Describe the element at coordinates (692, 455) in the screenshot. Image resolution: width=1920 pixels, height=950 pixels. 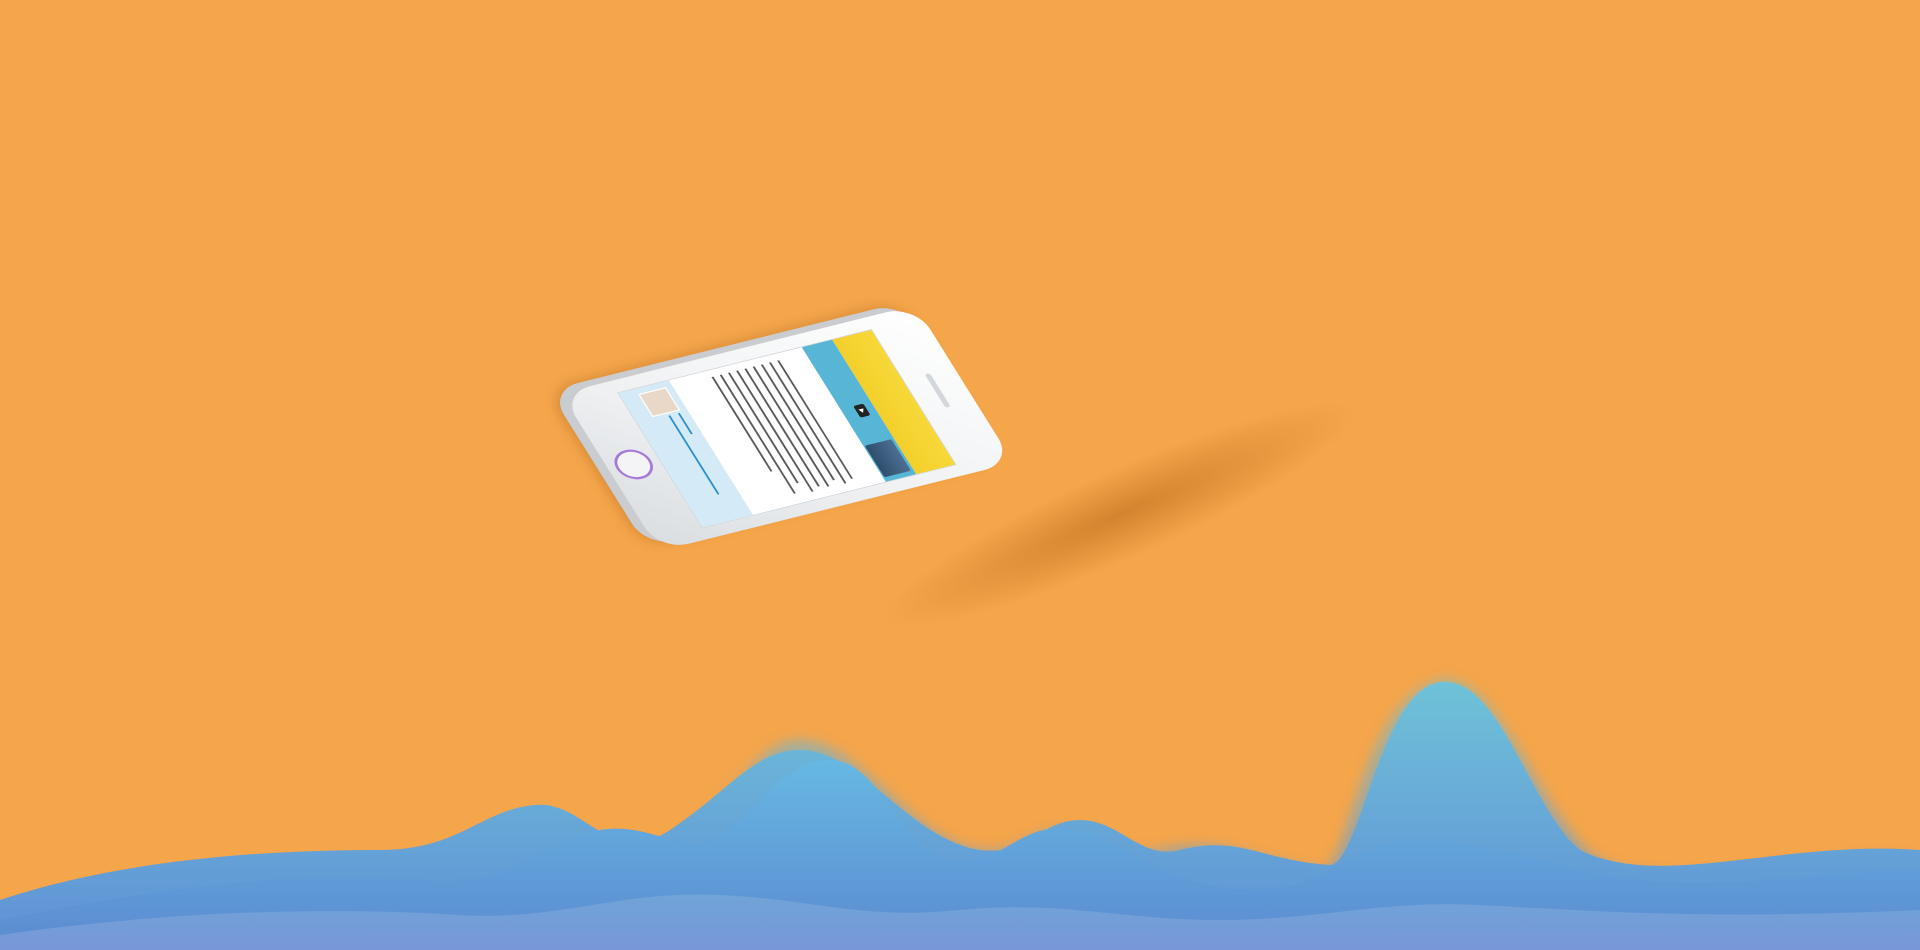
I see `footer-desc-graphic` at that location.